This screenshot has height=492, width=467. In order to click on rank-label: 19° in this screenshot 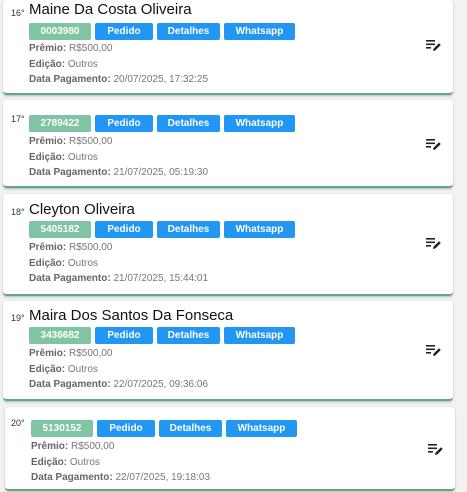, I will do `click(18, 318)`.